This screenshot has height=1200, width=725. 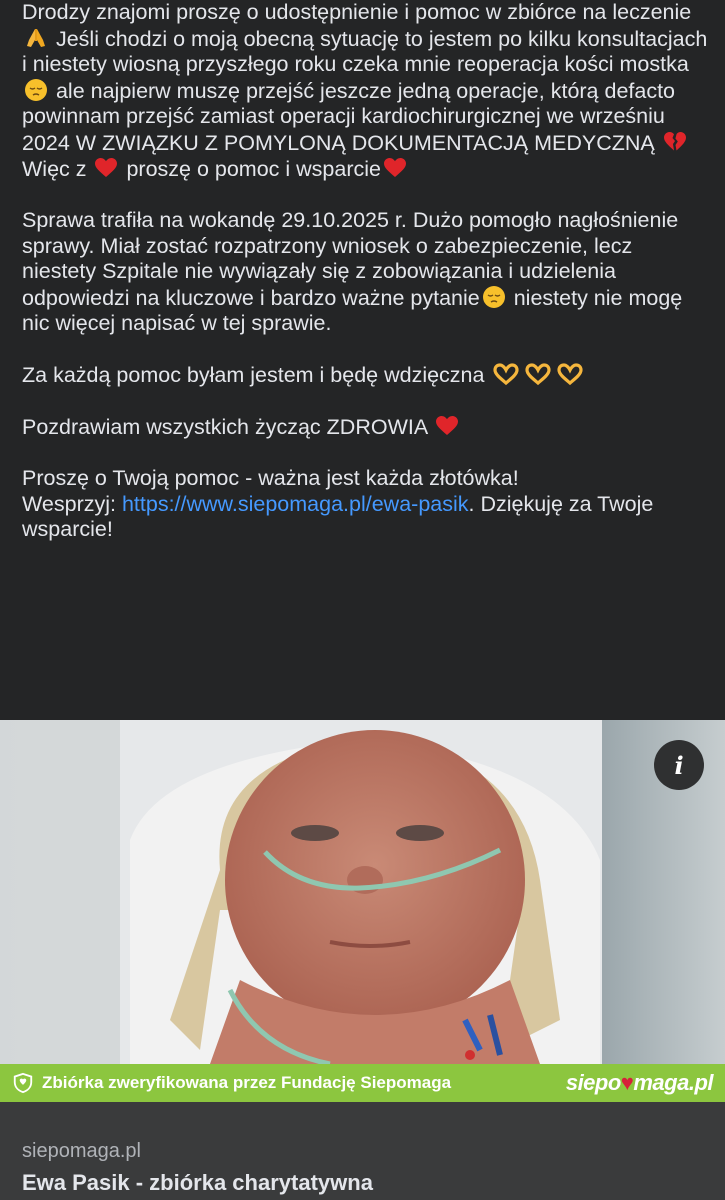 I want to click on preview-domain: siepomaga.pl, so click(x=81, y=1151).